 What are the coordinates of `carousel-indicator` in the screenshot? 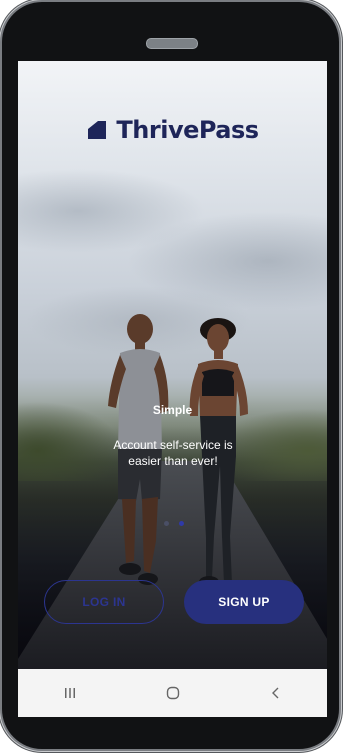 It's located at (174, 523).